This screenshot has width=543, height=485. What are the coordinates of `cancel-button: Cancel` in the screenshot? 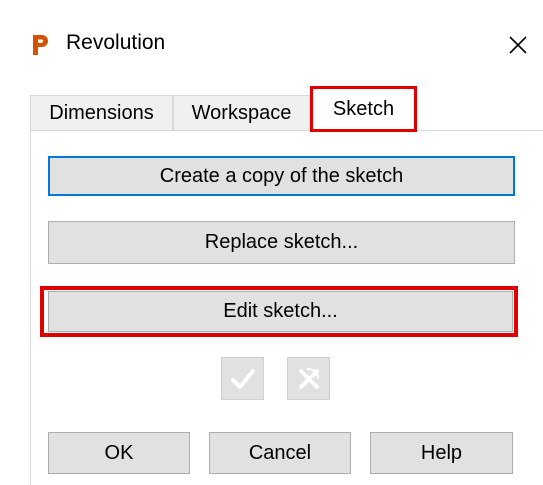 It's located at (280, 453).